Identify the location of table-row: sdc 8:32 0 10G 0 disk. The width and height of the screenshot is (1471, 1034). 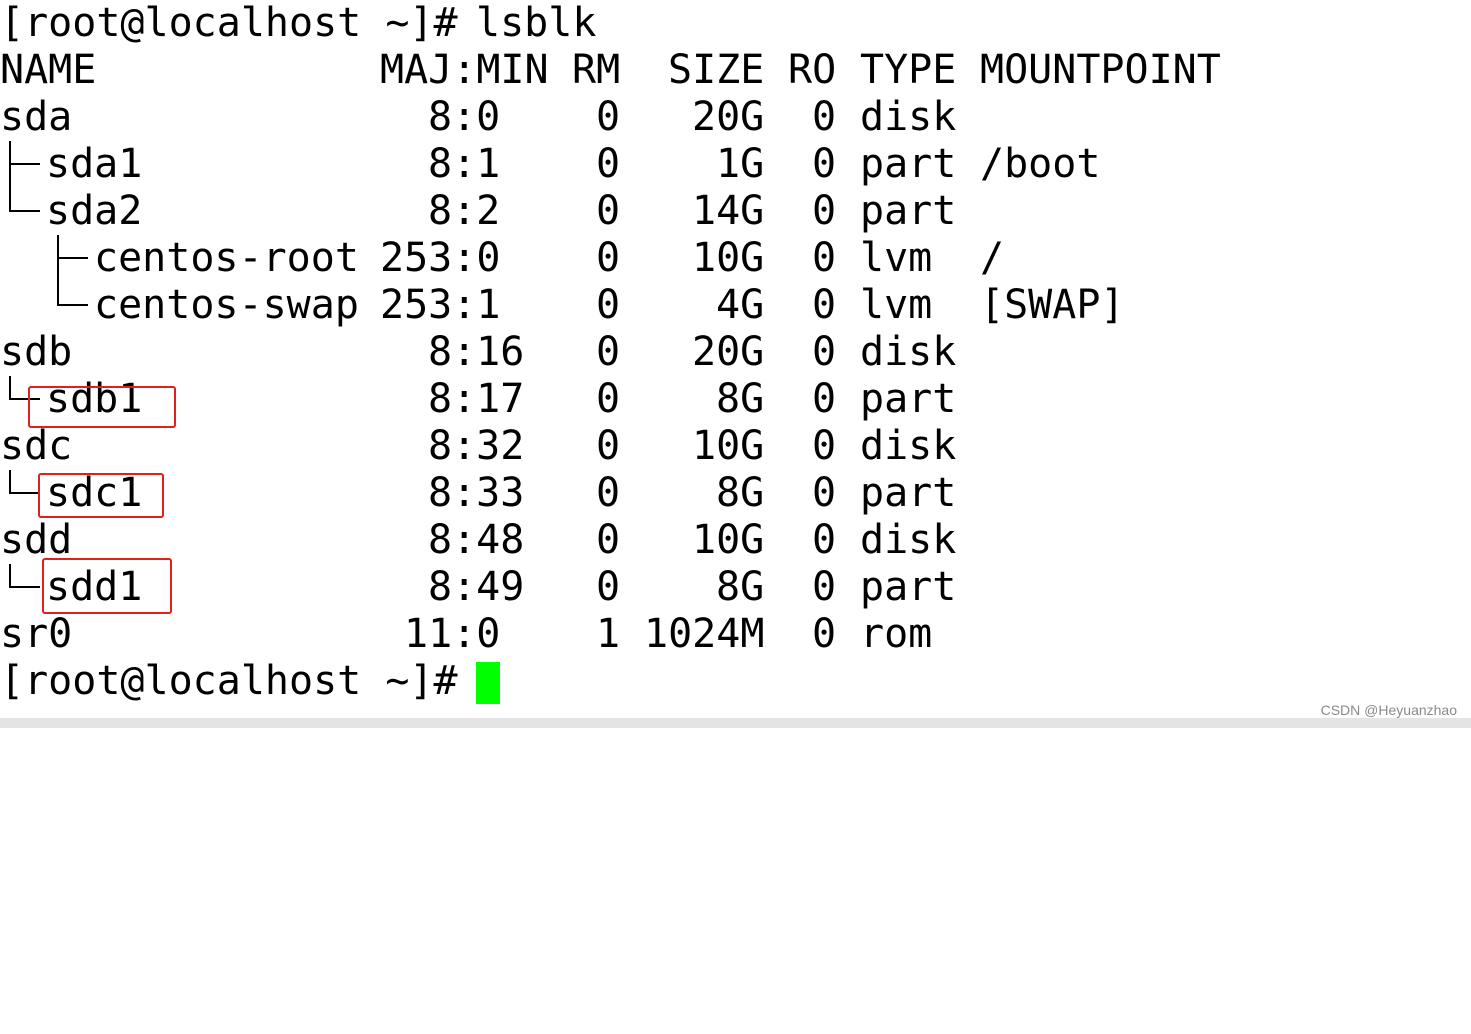
(478, 446).